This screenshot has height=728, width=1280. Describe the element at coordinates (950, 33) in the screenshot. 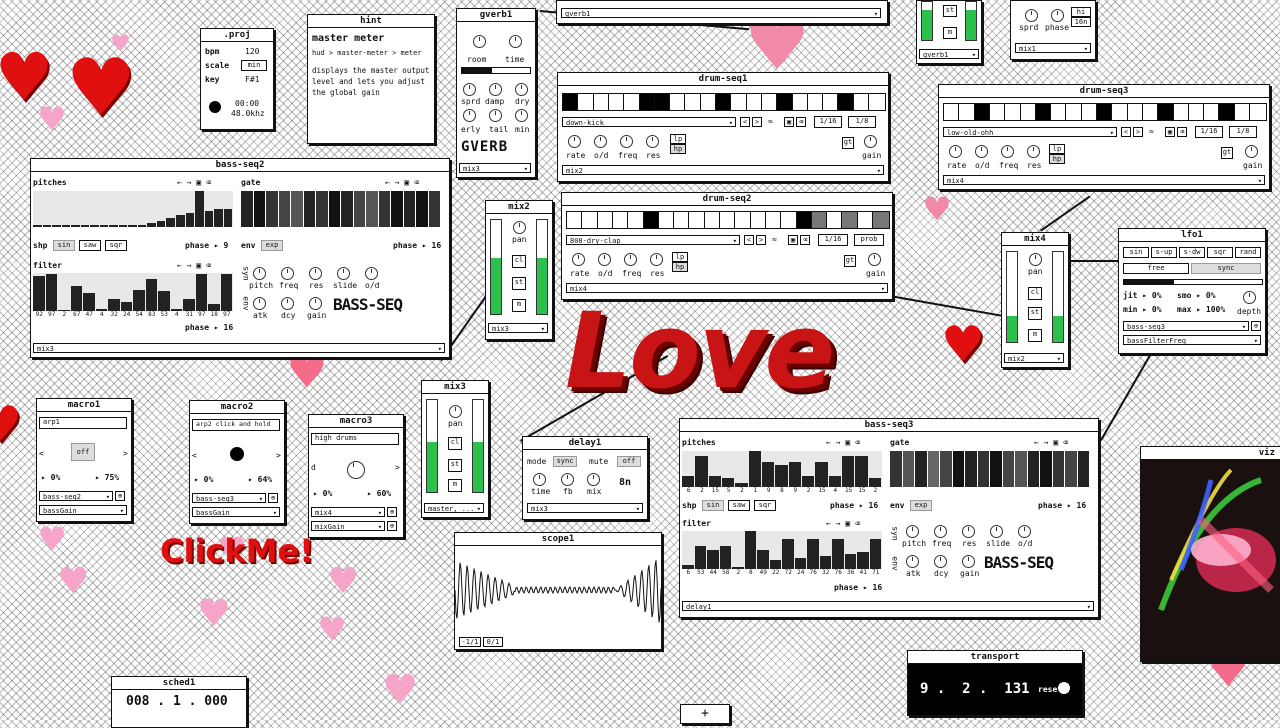

I see `m-button: m` at that location.